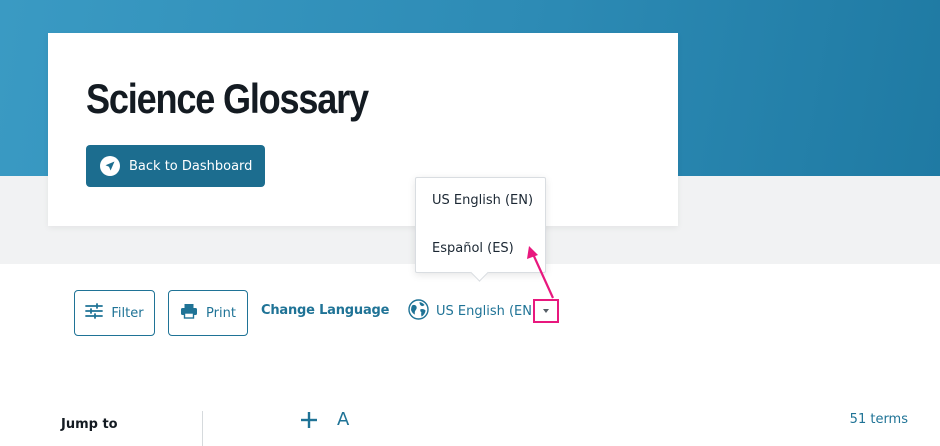 This screenshot has width=940, height=446. I want to click on filter-label: Filter, so click(127, 313).